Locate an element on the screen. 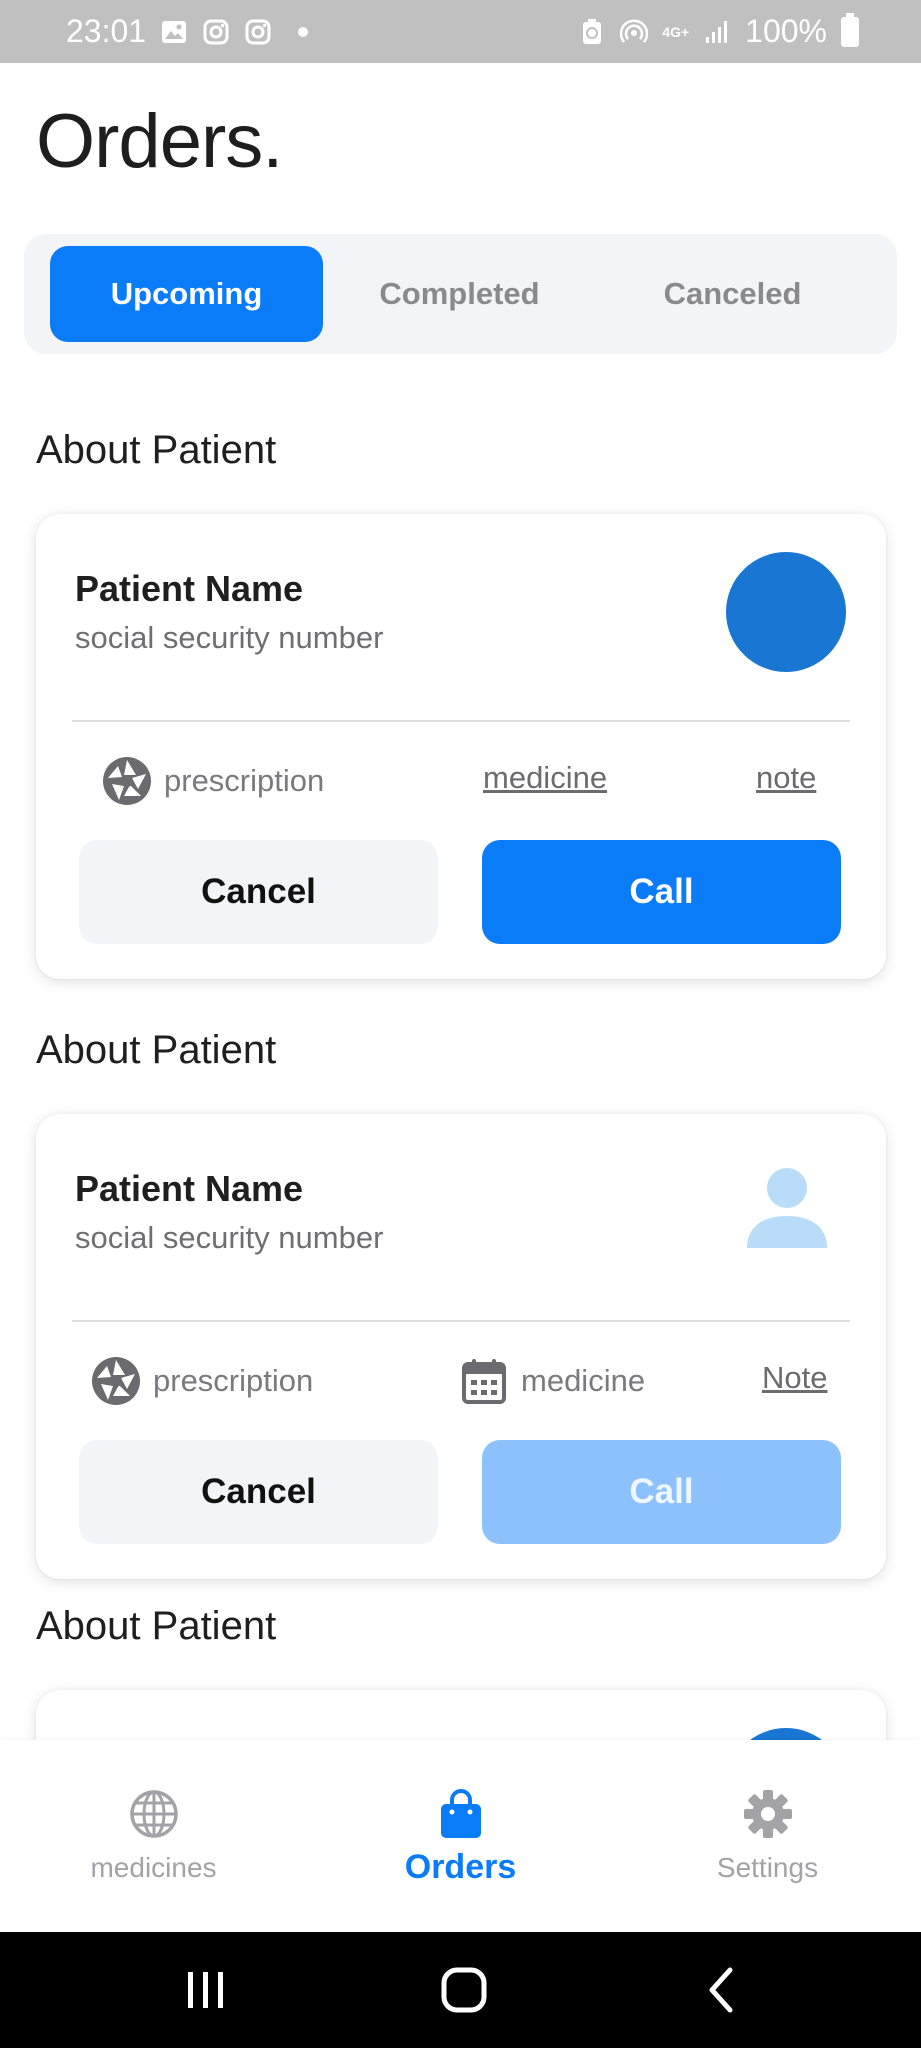 This screenshot has height=2048, width=921. note-link-wrap: Note is located at coordinates (794, 1378).